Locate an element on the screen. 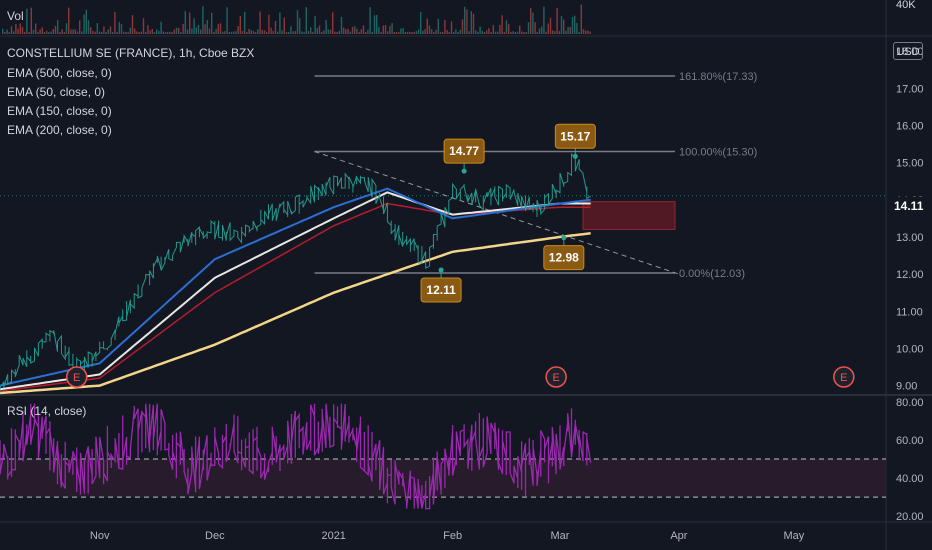  indicator-ema-150: EMA (150, close, 0) is located at coordinates (59, 111).